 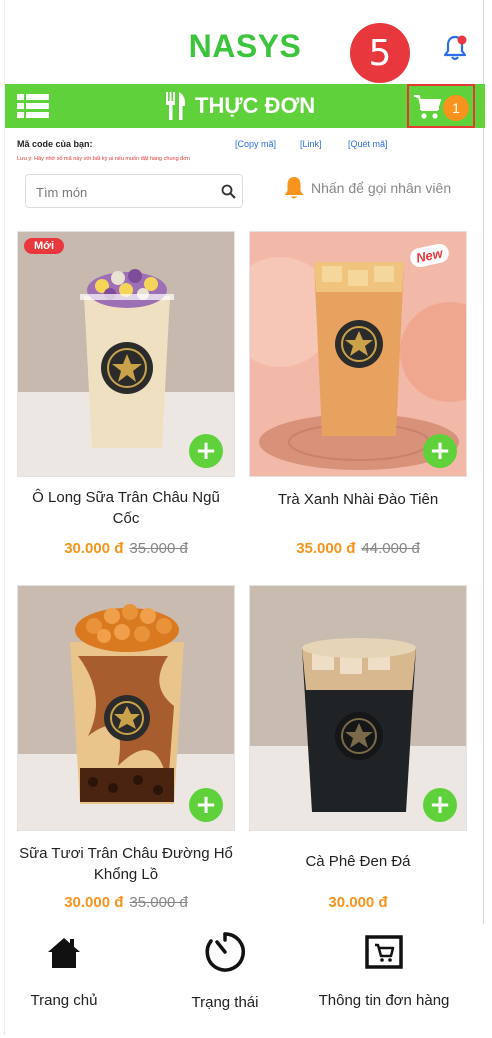 I want to click on top-header: NASYS 5, so click(x=245, y=42).